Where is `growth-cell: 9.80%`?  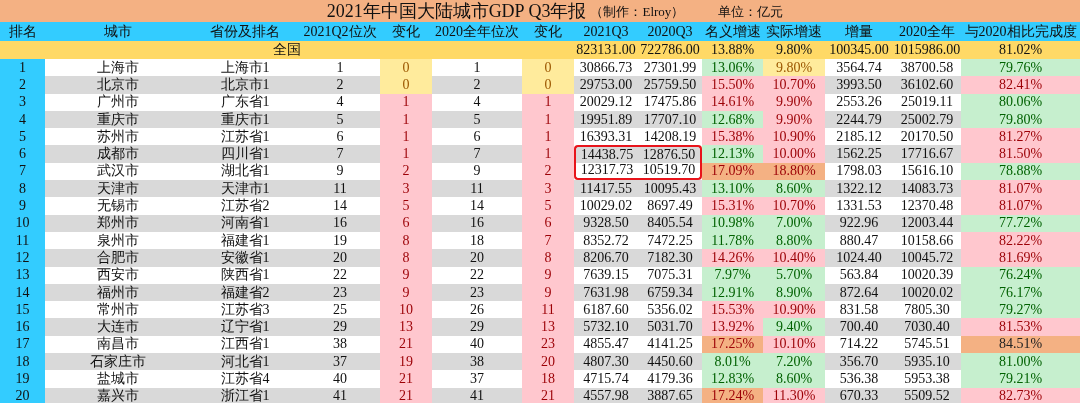
growth-cell: 9.80% is located at coordinates (794, 68).